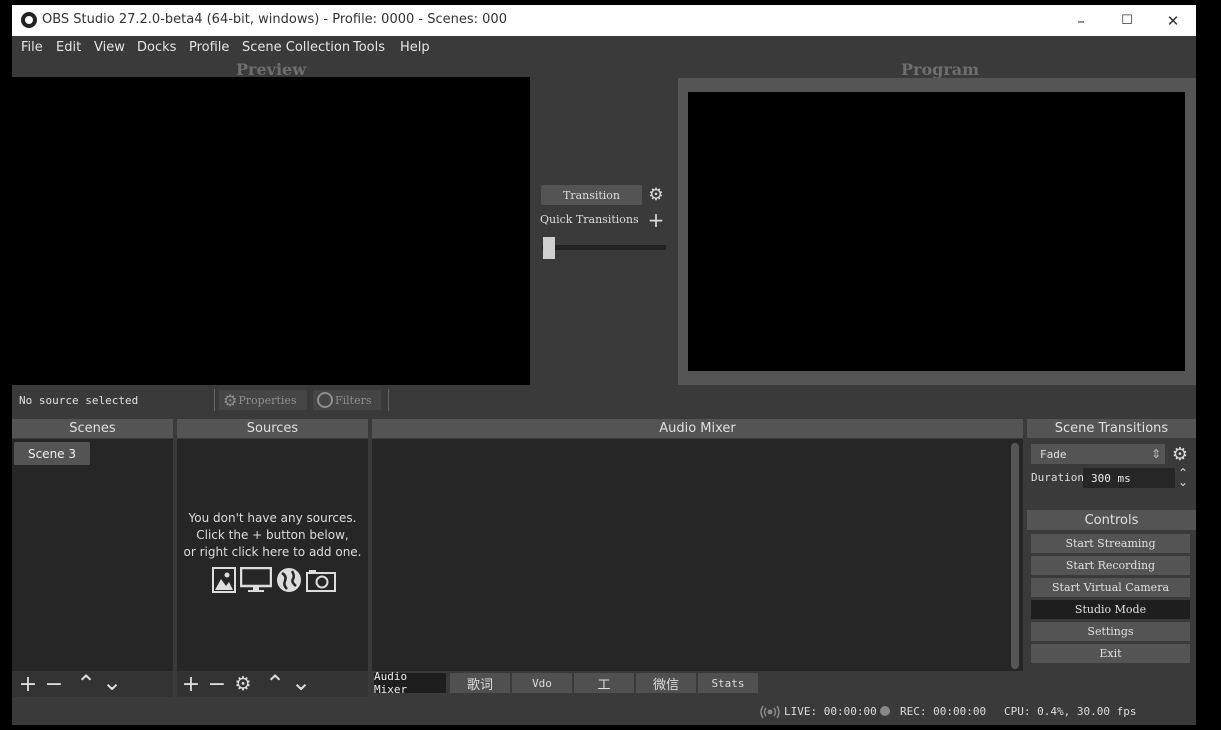  Describe the element at coordinates (28, 684) in the screenshot. I see `add-scene-plus-icon: +` at that location.